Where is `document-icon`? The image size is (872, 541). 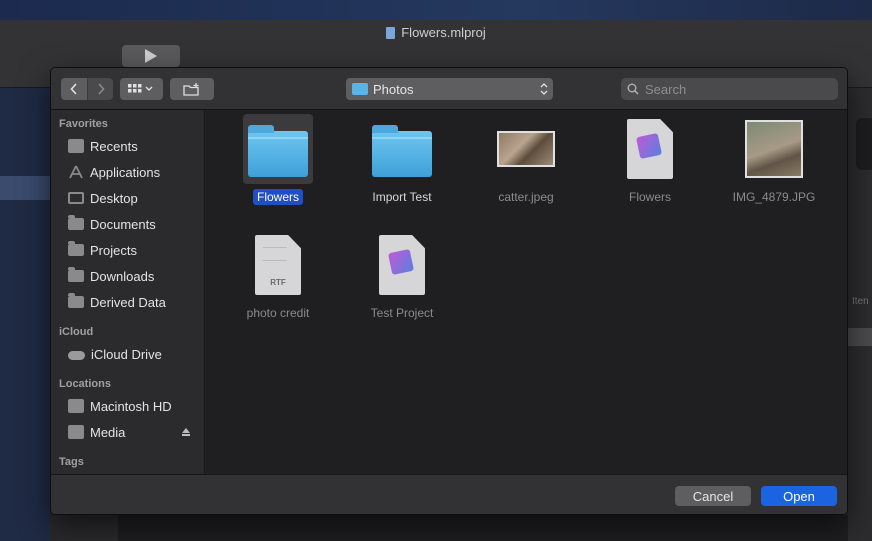
document-icon is located at coordinates (391, 32).